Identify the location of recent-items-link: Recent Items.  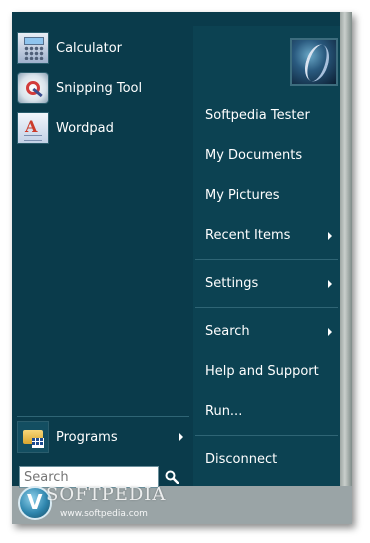
(270, 236).